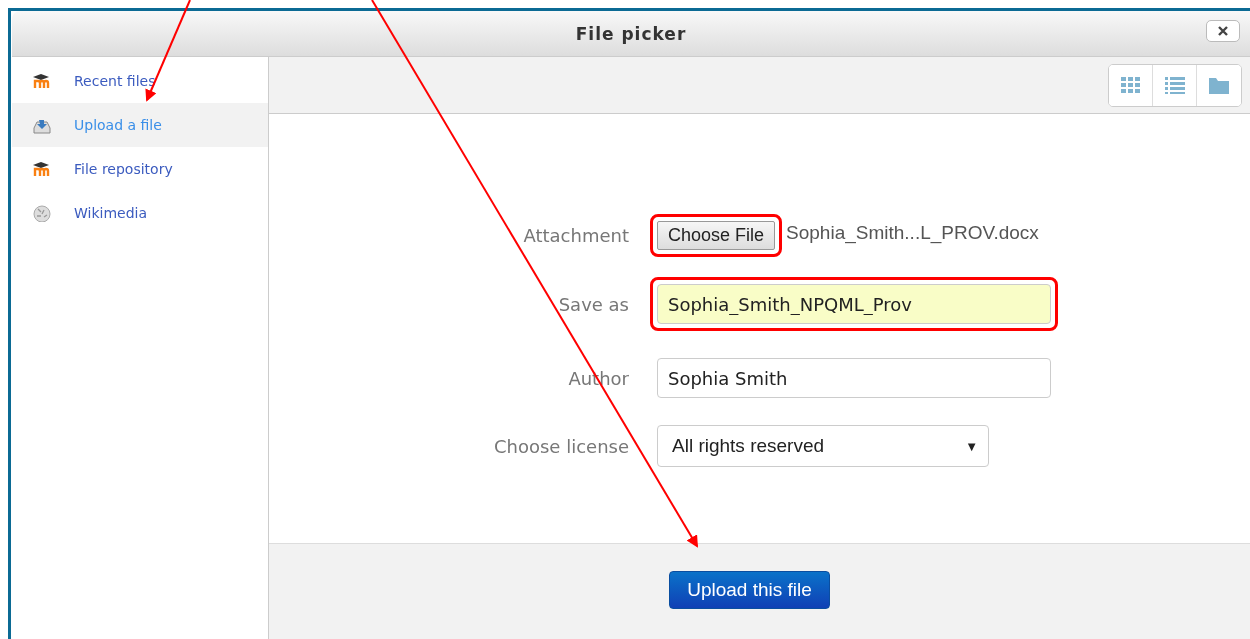  Describe the element at coordinates (140, 213) in the screenshot. I see `sidebar-item: Wikimedia` at that location.